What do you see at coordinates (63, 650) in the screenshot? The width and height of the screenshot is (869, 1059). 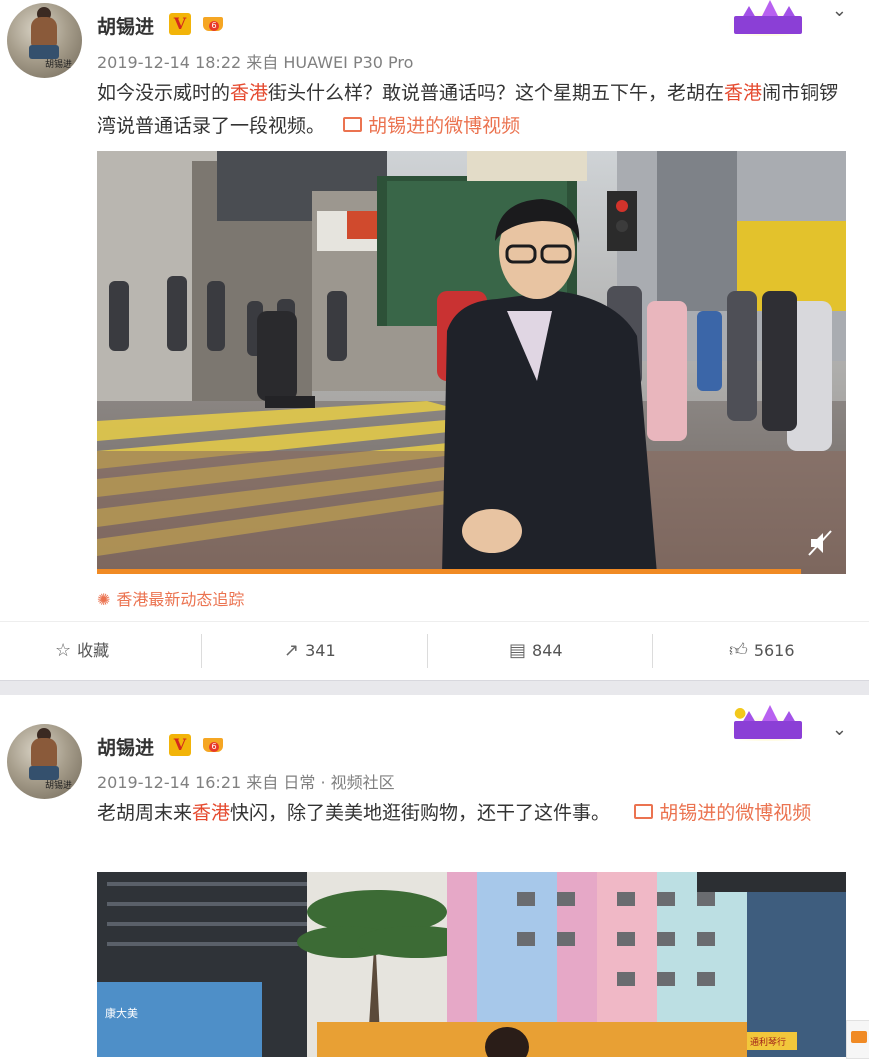 I see `star-icon: ☆` at bounding box center [63, 650].